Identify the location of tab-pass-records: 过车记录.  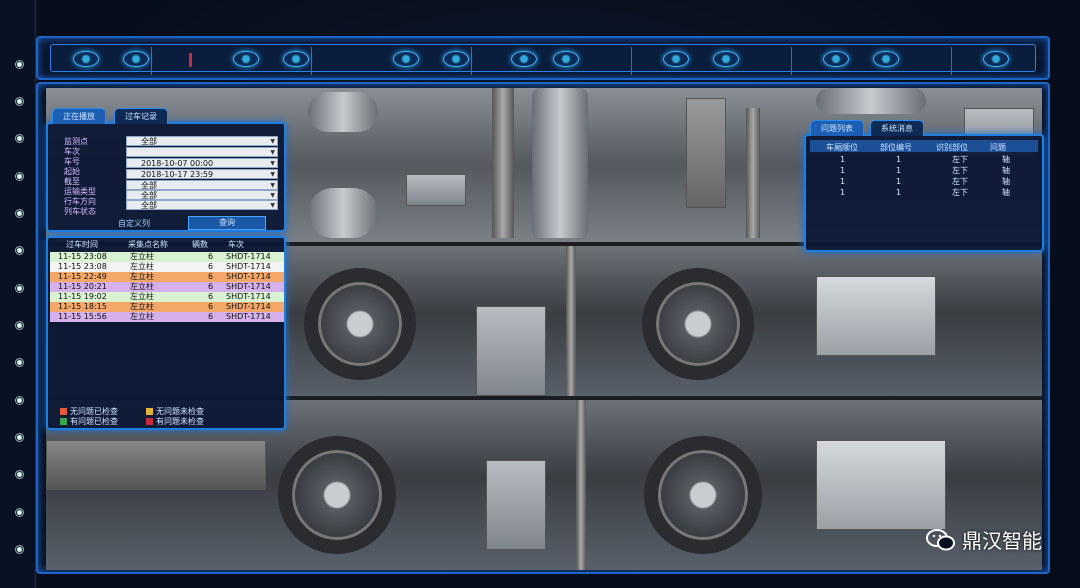
(141, 116).